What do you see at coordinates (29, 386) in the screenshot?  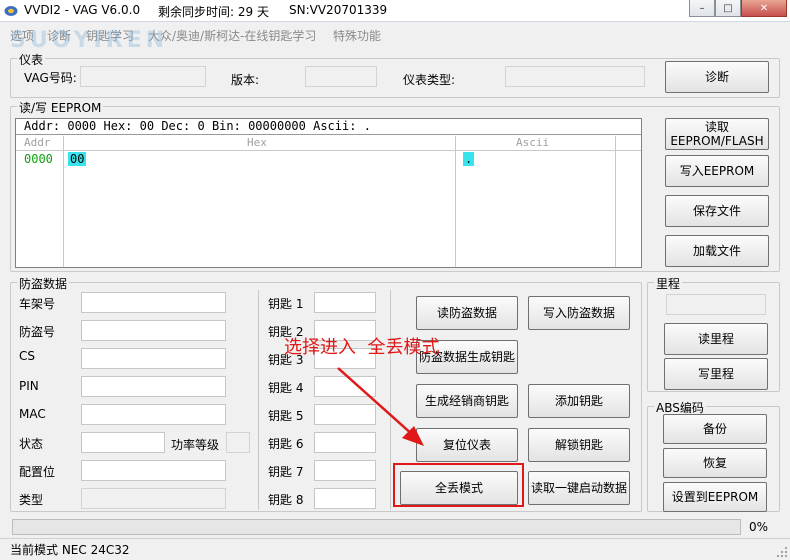 I see `pin-label: PIN` at bounding box center [29, 386].